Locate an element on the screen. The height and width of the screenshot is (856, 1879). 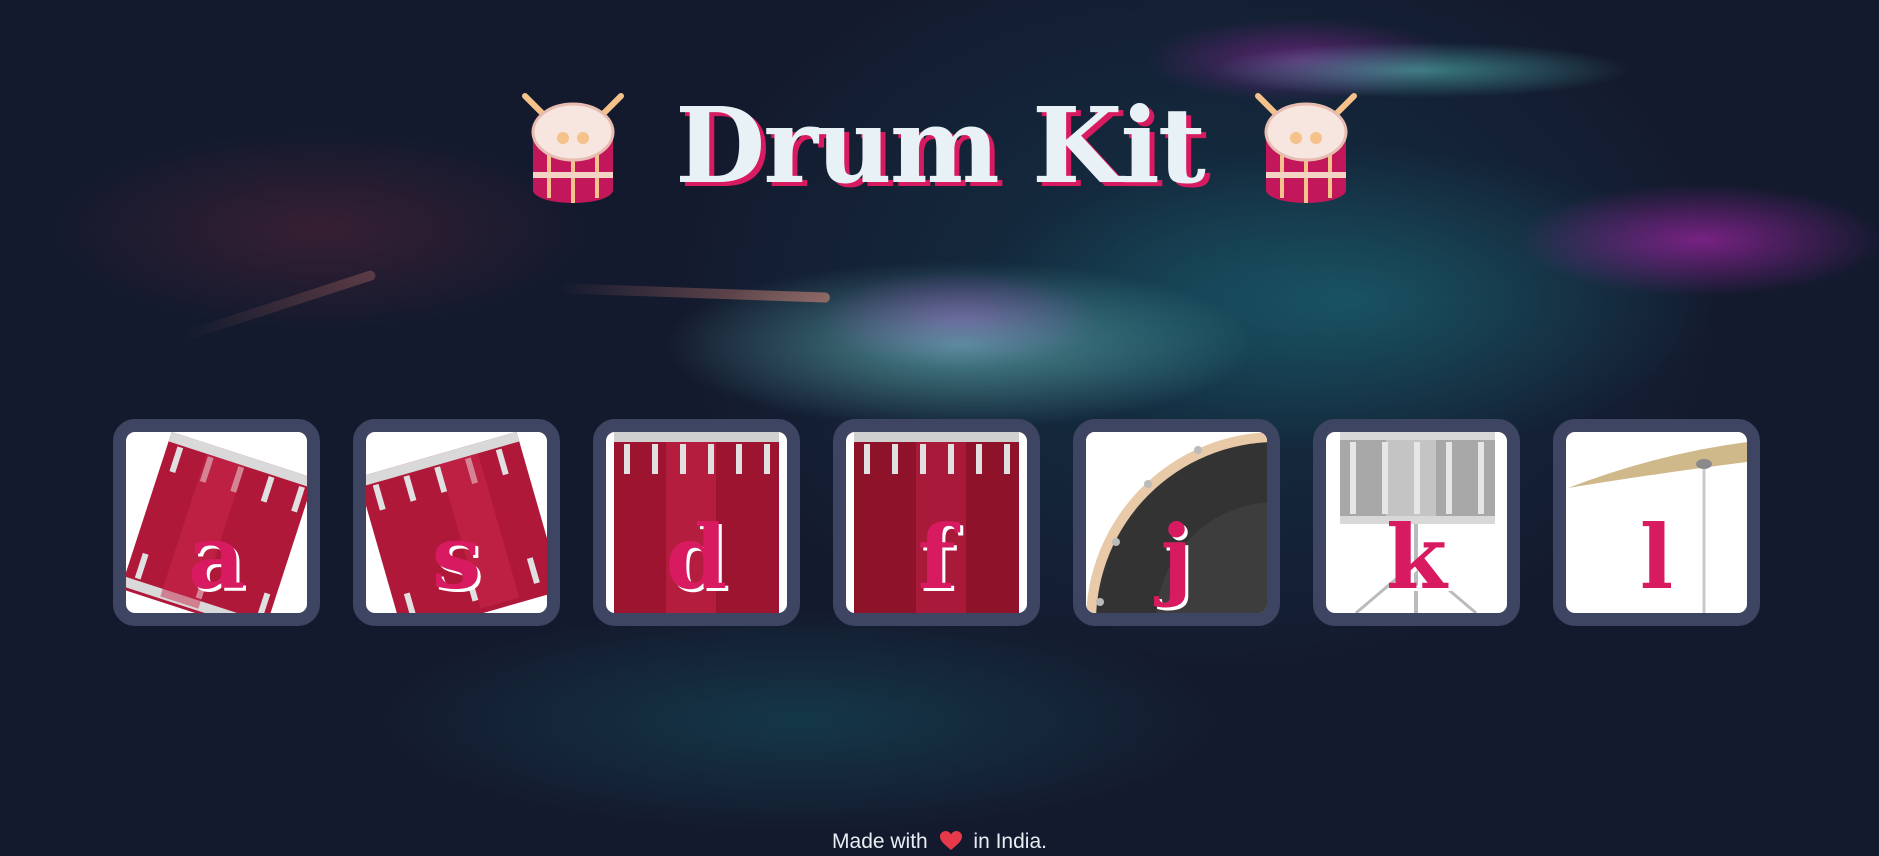
pad-key-label: j is located at coordinates (1176, 557).